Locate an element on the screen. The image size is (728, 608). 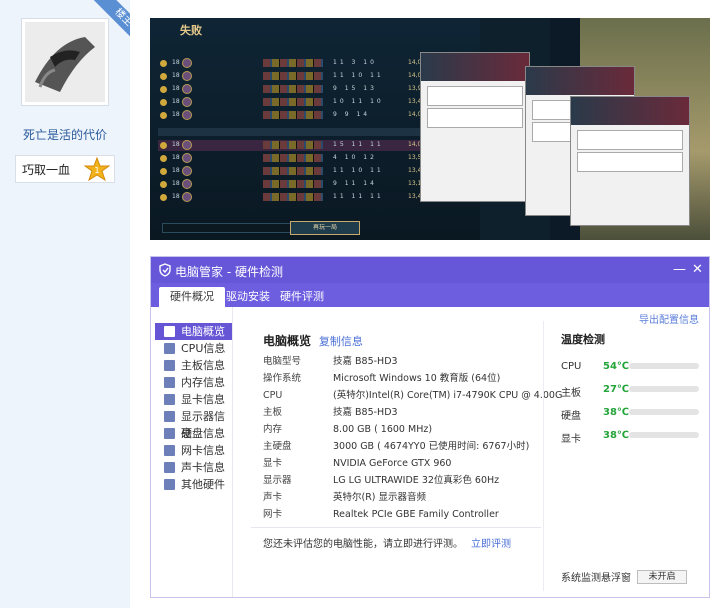
temperature-title: 温度检测 is located at coordinates (583, 339).